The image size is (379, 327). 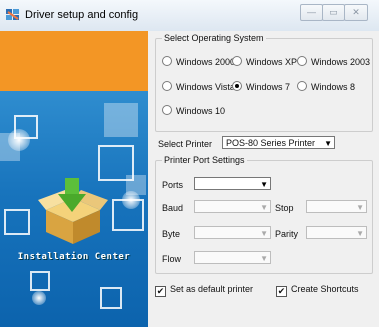 What do you see at coordinates (336, 206) in the screenshot?
I see `stop-select: ▼` at bounding box center [336, 206].